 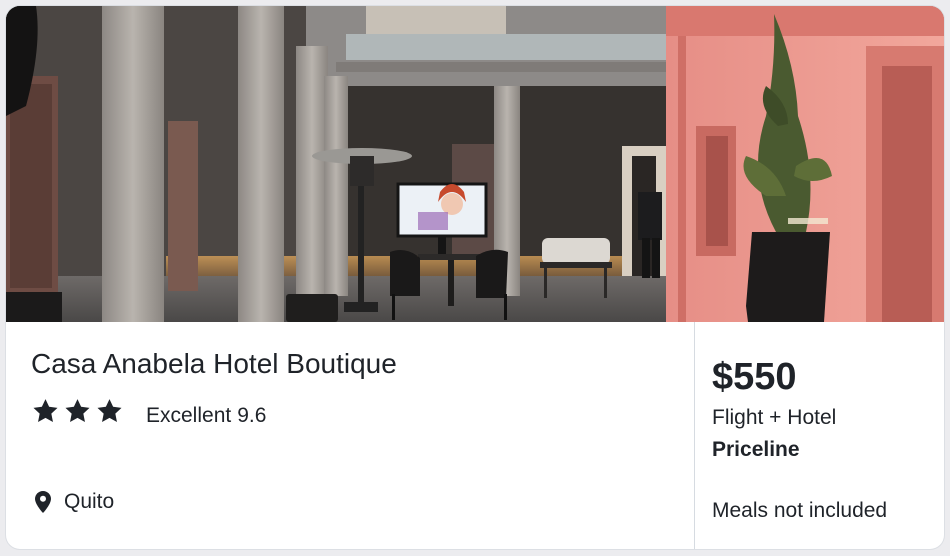 What do you see at coordinates (252, 415) in the screenshot?
I see `rating-score: 9.6` at bounding box center [252, 415].